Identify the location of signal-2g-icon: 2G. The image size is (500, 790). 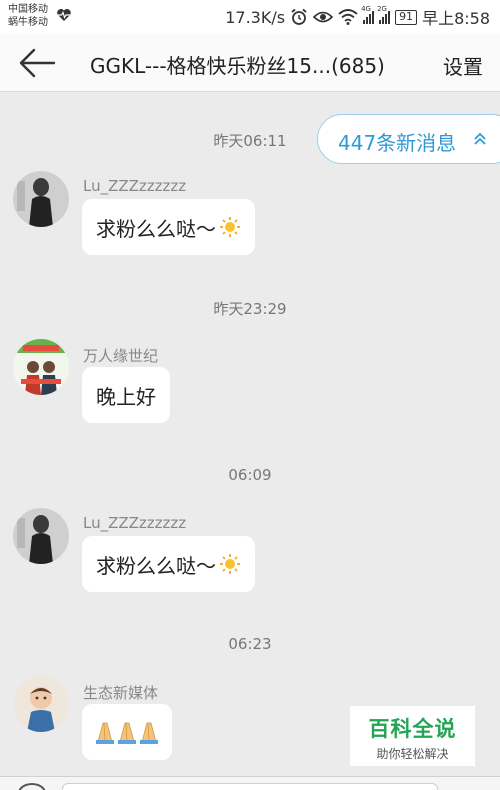
(384, 14).